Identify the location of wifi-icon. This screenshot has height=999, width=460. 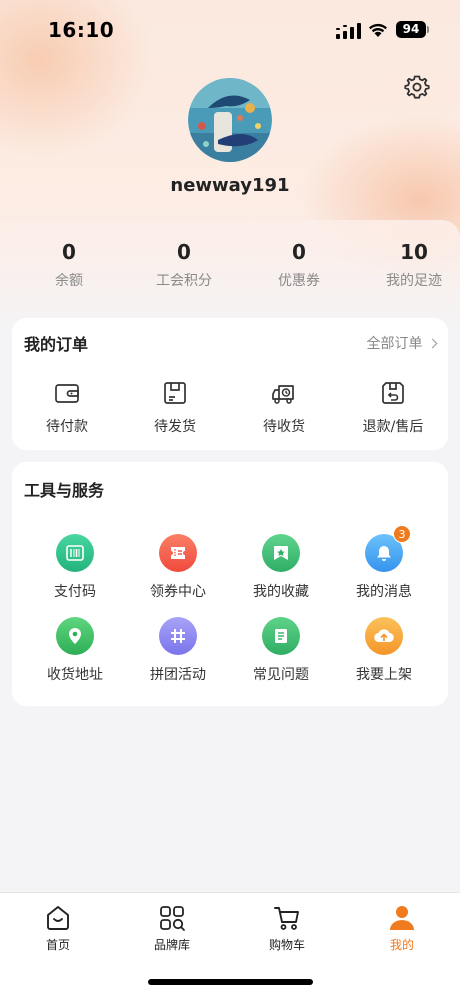
(378, 30).